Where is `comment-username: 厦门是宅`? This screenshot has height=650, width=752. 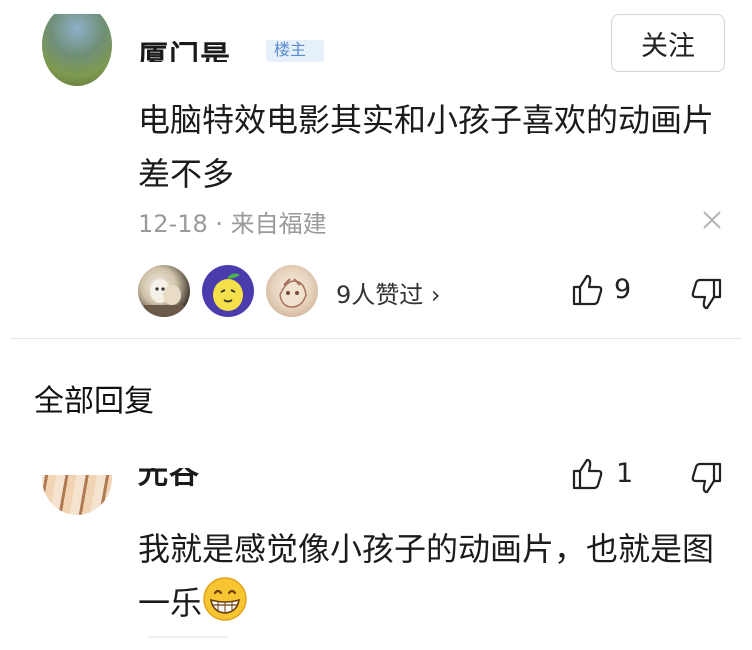 comment-username: 厦门是宅 is located at coordinates (198, 41).